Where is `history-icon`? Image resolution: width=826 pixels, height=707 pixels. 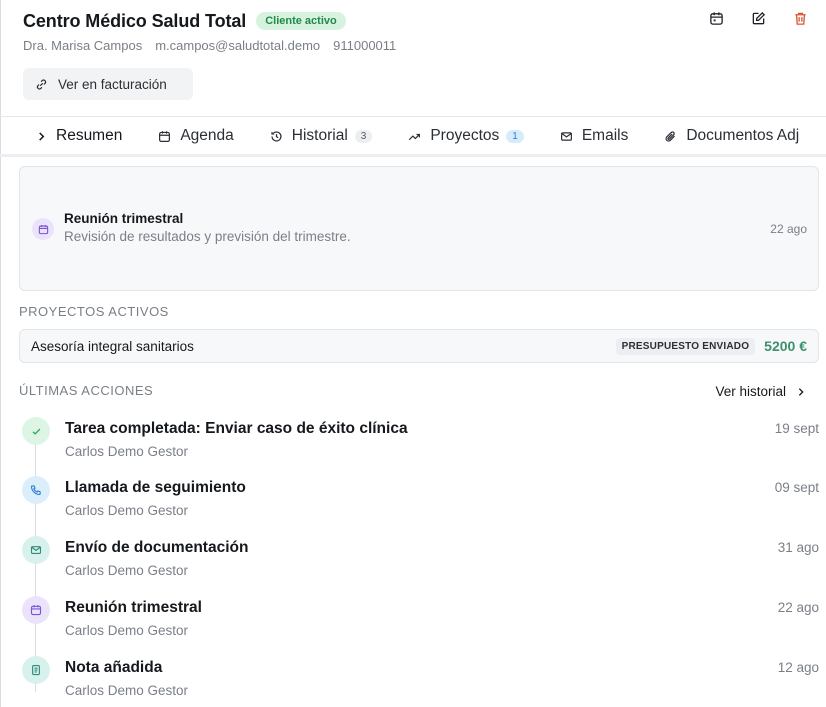 history-icon is located at coordinates (276, 136).